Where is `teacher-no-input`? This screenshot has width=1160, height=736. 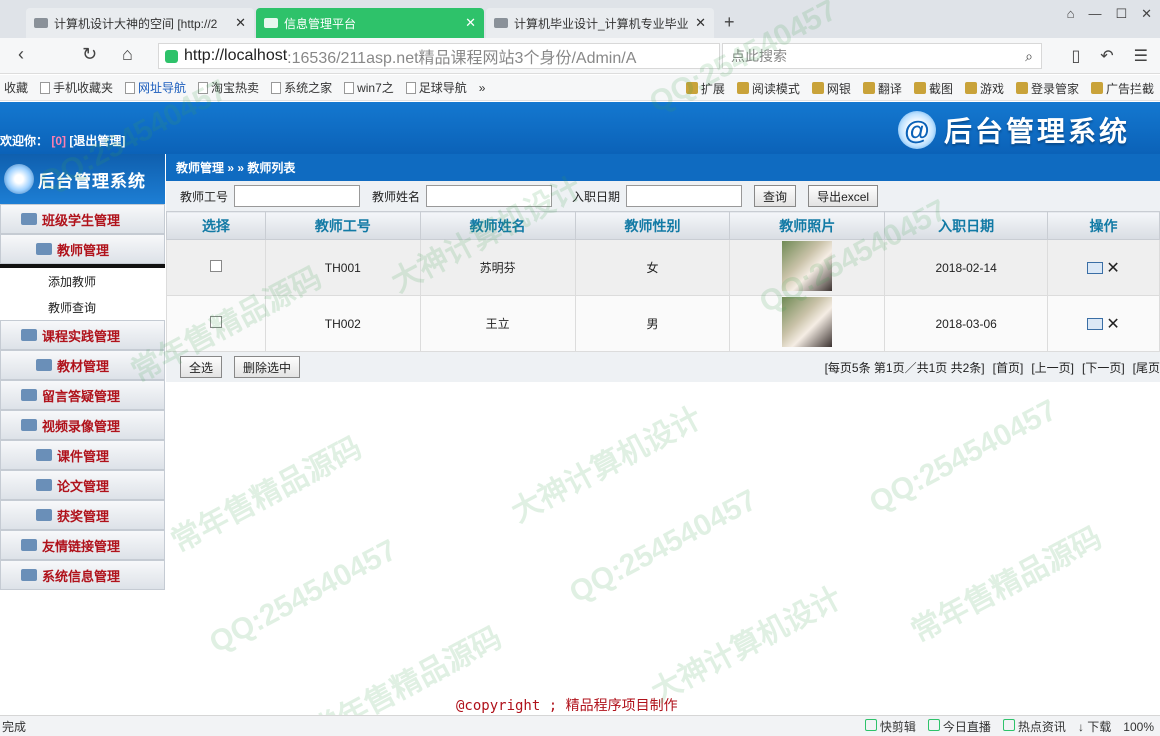
teacher-no-input is located at coordinates (297, 196).